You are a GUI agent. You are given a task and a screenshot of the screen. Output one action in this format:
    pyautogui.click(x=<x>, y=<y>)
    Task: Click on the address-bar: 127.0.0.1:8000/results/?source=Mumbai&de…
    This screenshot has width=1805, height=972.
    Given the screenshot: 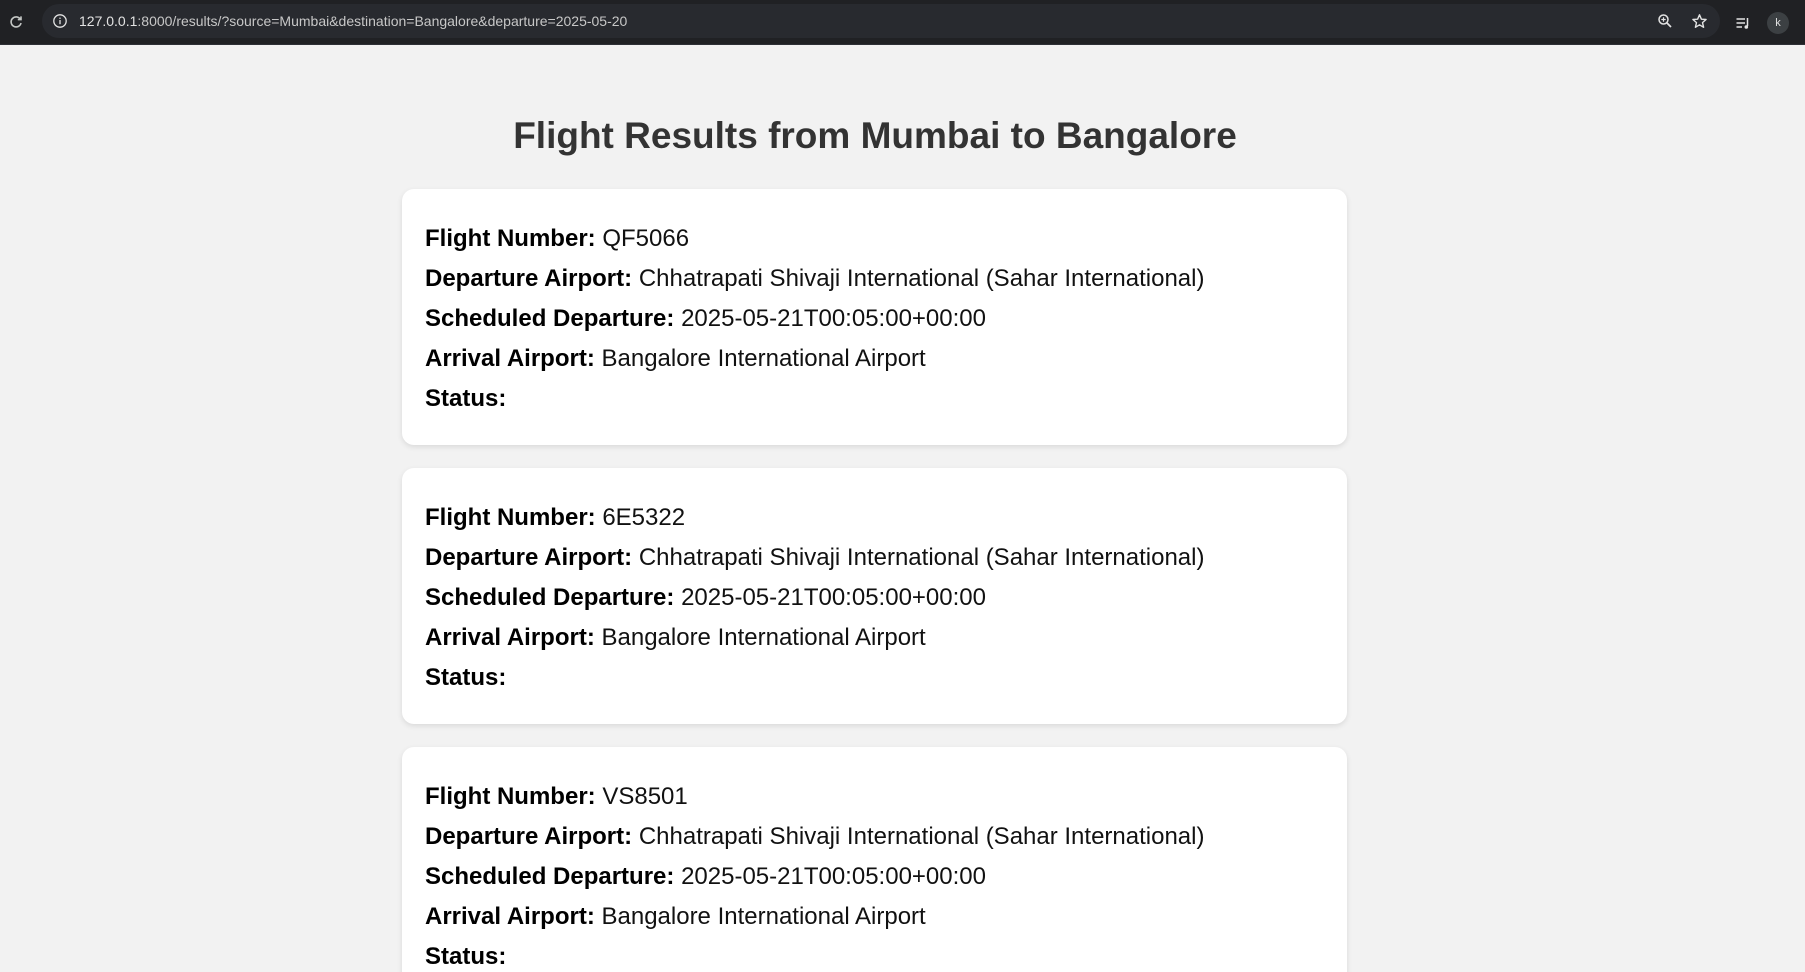 What is the action you would take?
    pyautogui.click(x=881, y=21)
    